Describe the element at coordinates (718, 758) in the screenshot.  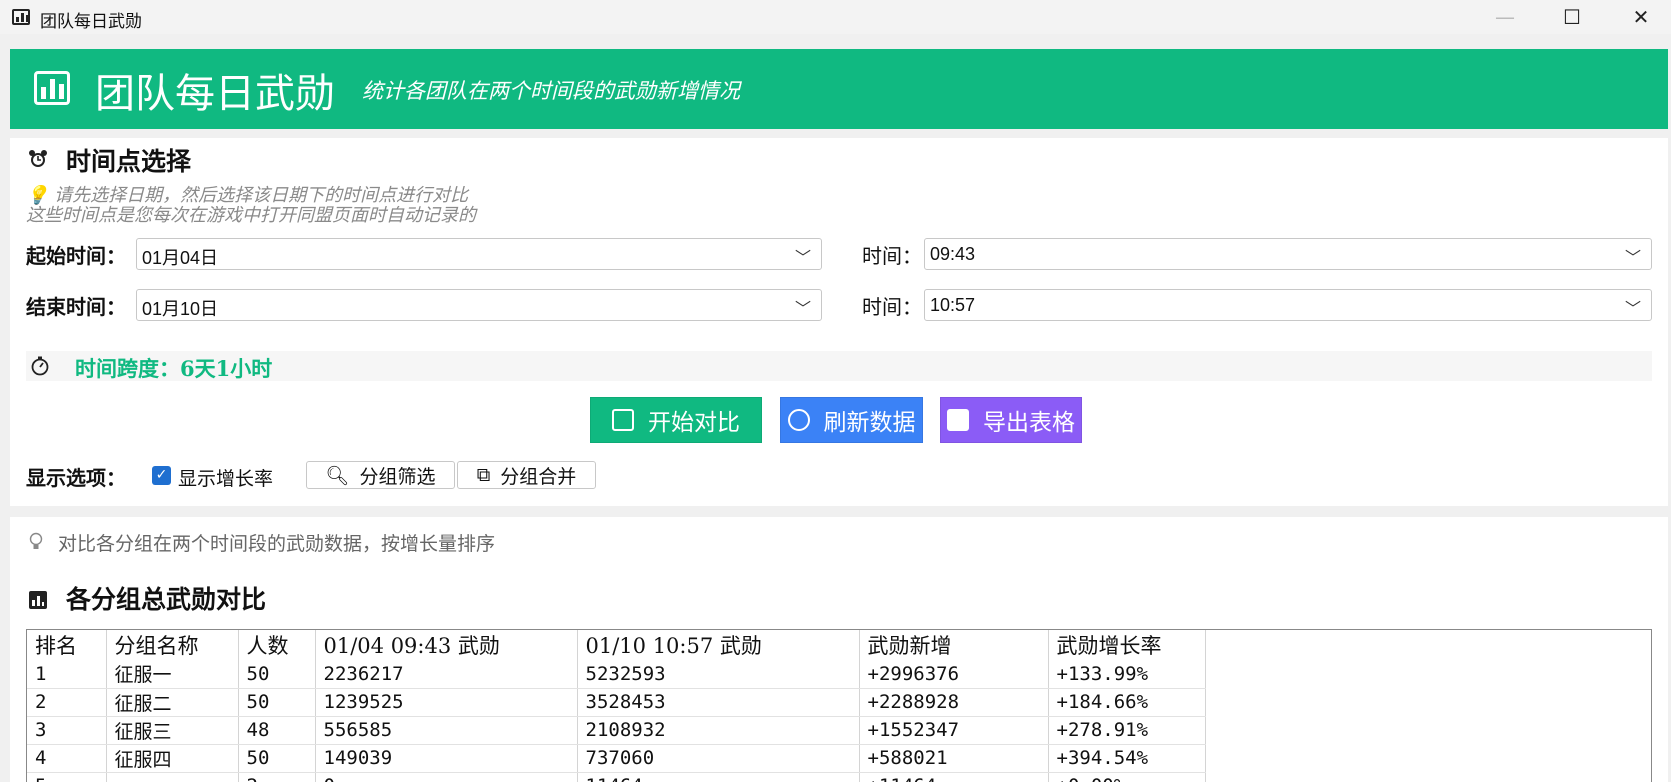
I see `cell: 737060` at that location.